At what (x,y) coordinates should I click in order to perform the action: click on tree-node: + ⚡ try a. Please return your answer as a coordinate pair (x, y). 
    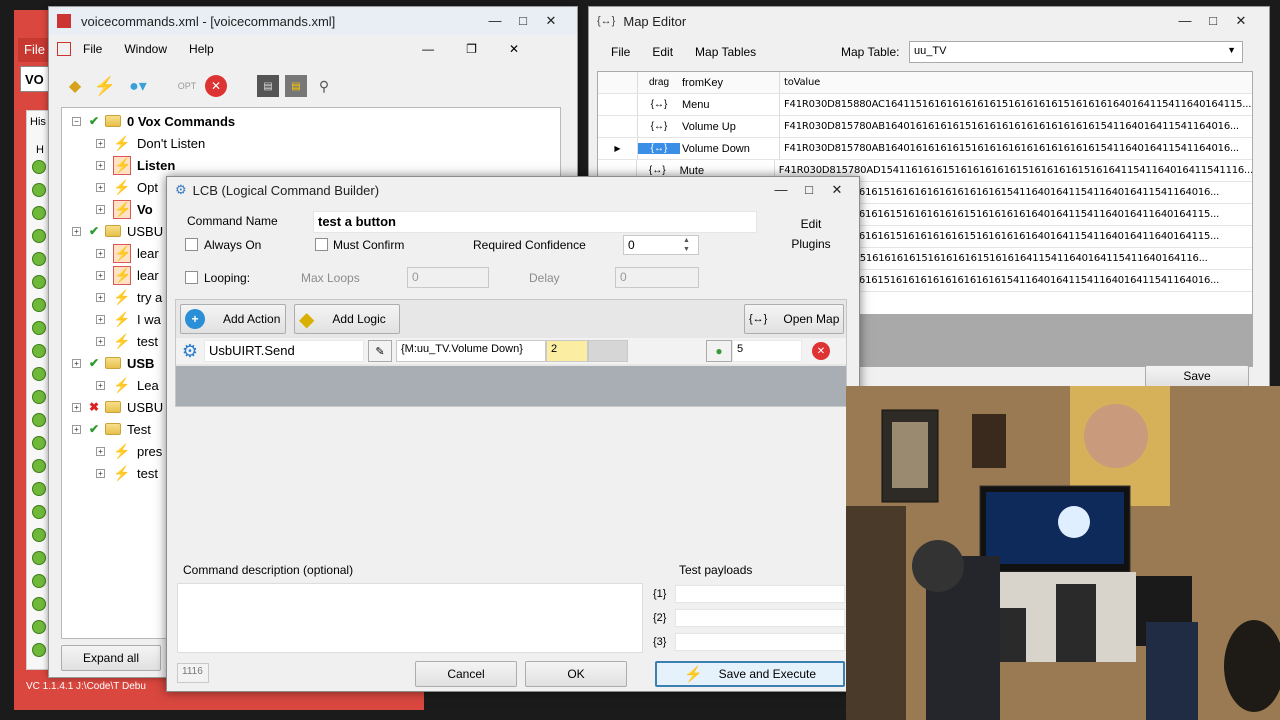
    Looking at the image, I should click on (129, 297).